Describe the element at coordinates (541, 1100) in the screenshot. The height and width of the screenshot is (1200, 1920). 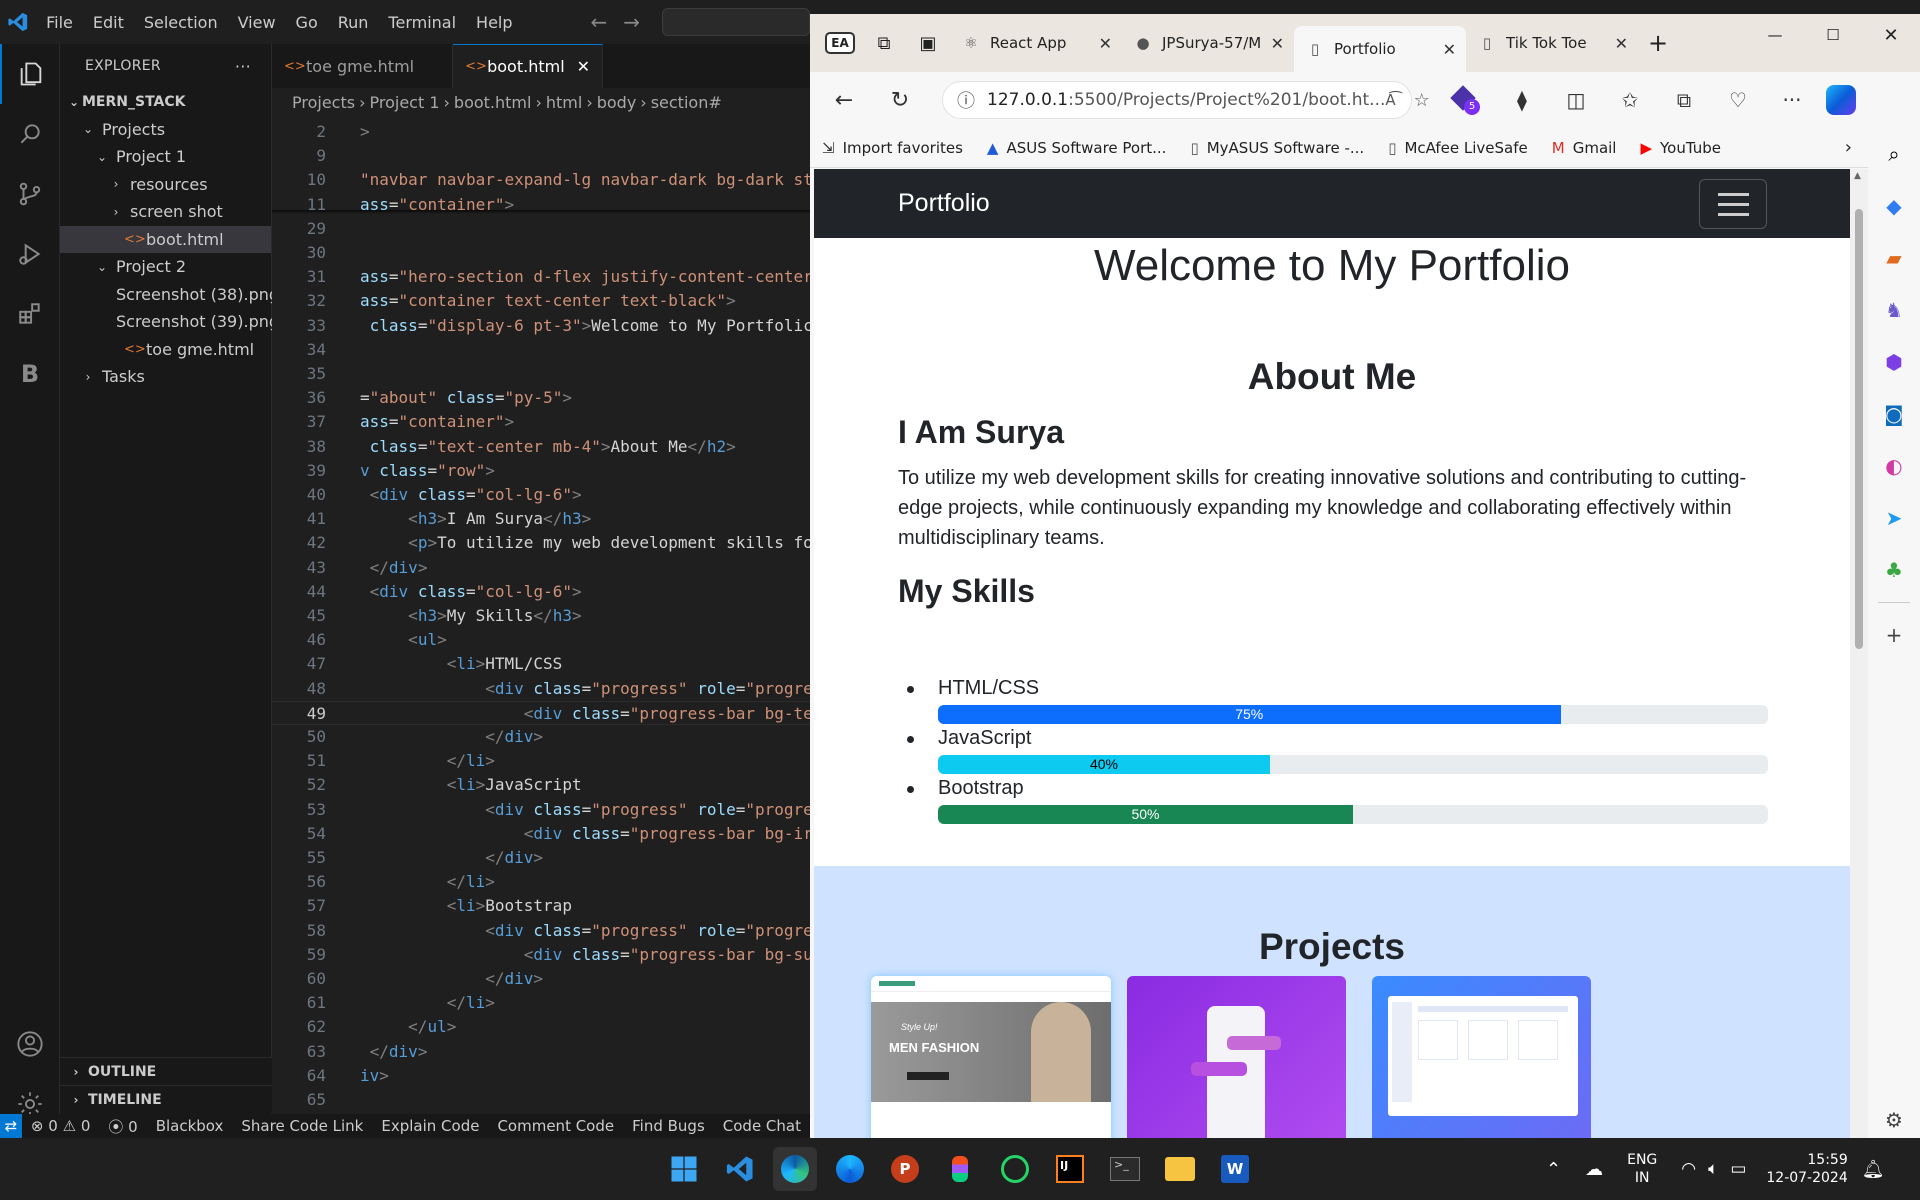
I see `code-line: 65` at that location.